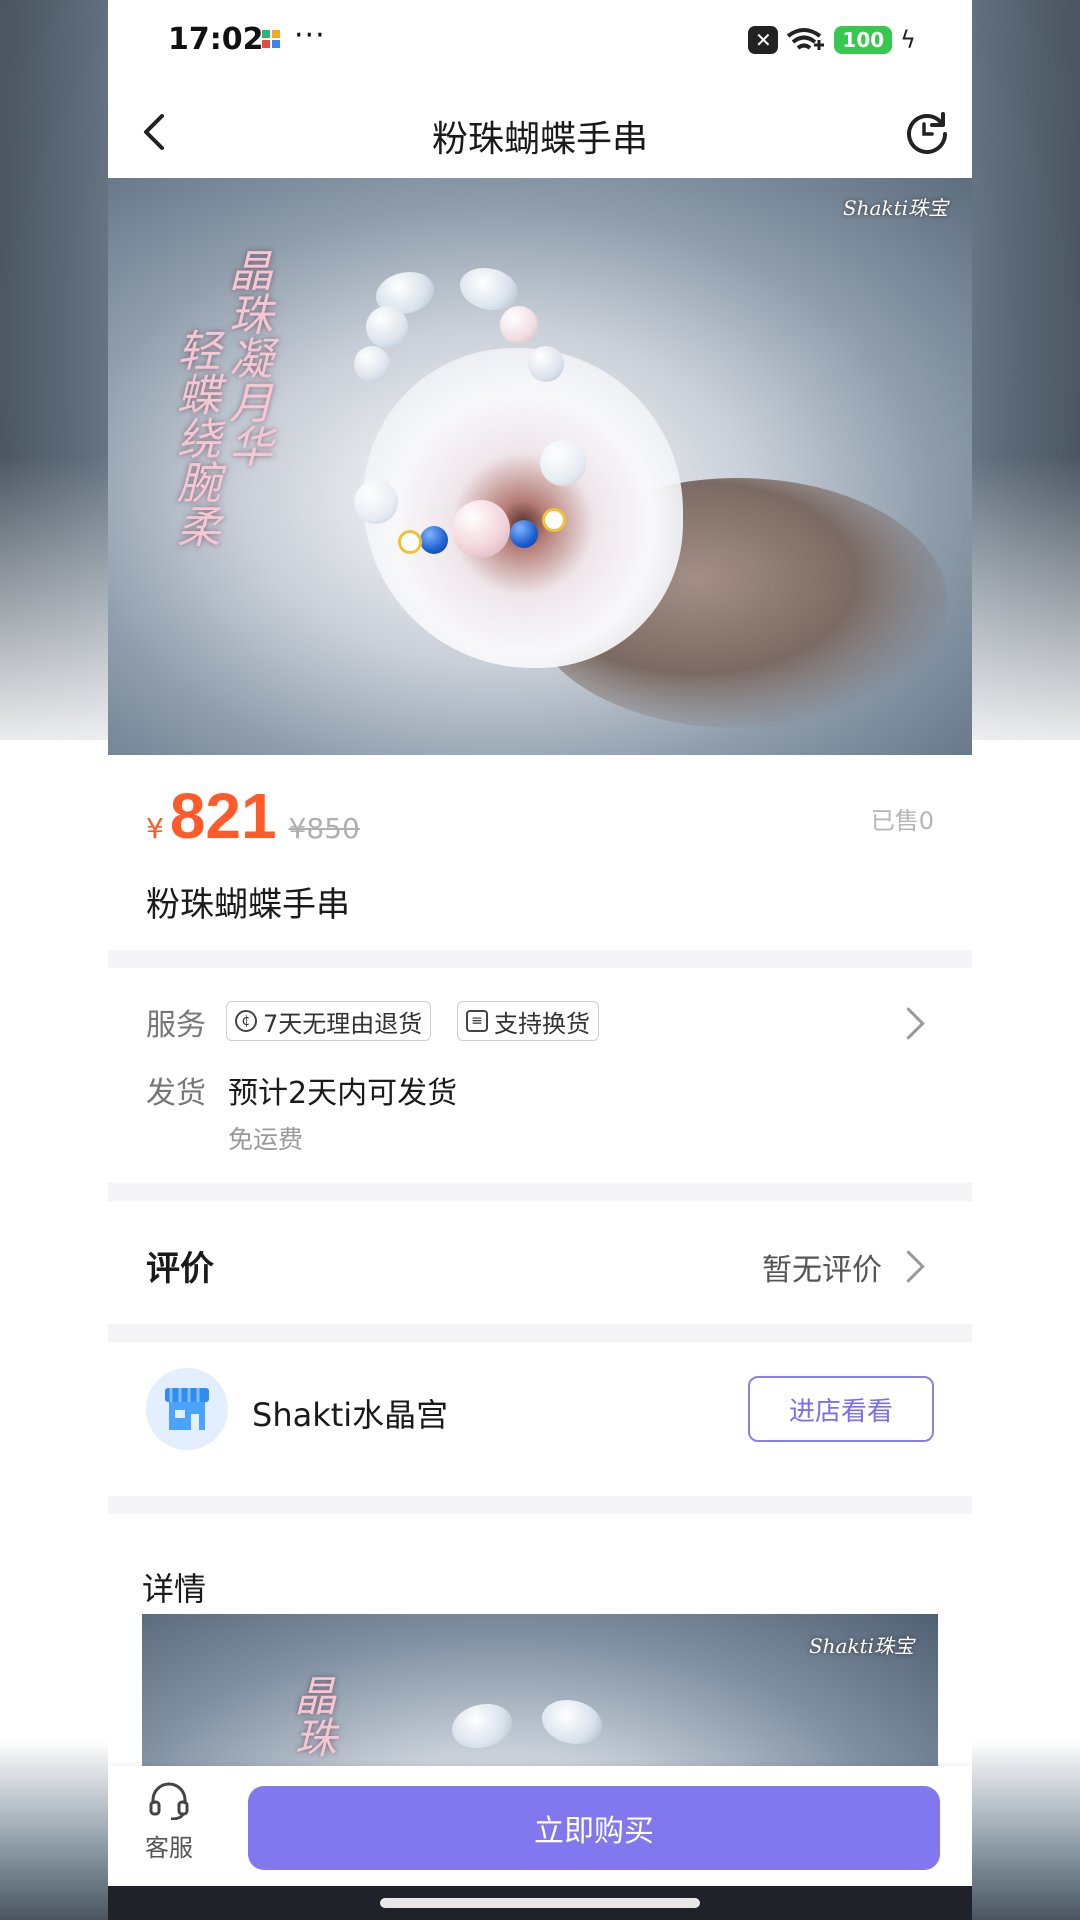 The width and height of the screenshot is (1080, 1920). Describe the element at coordinates (350, 1413) in the screenshot. I see `shop-name: Shakti水晶宫` at that location.